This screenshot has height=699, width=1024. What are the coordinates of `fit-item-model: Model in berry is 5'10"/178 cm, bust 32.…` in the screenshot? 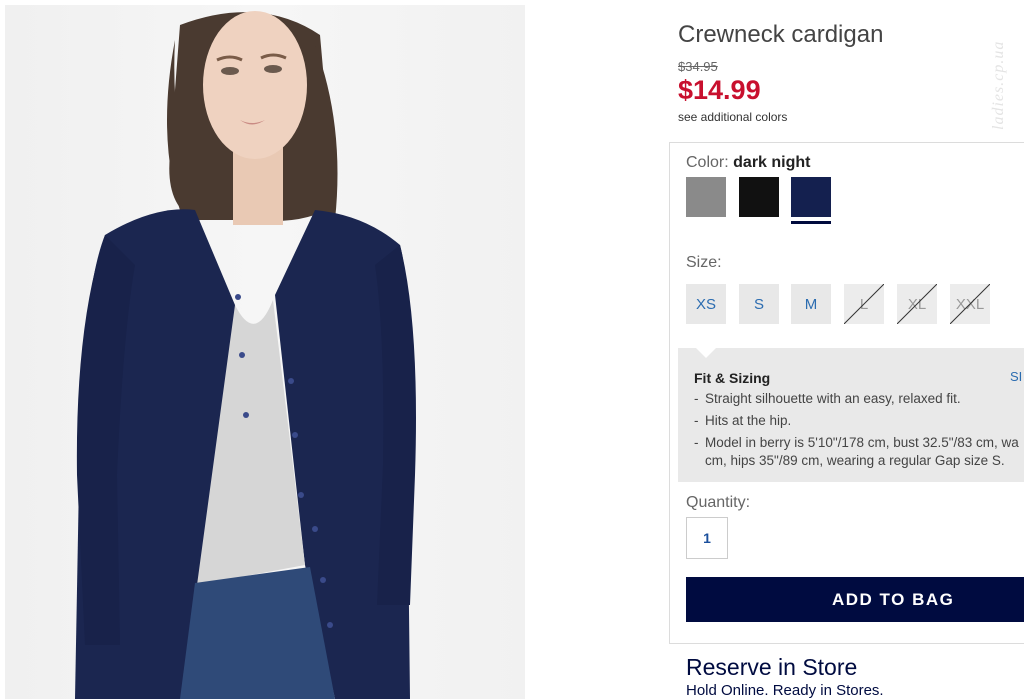 It's located at (859, 452).